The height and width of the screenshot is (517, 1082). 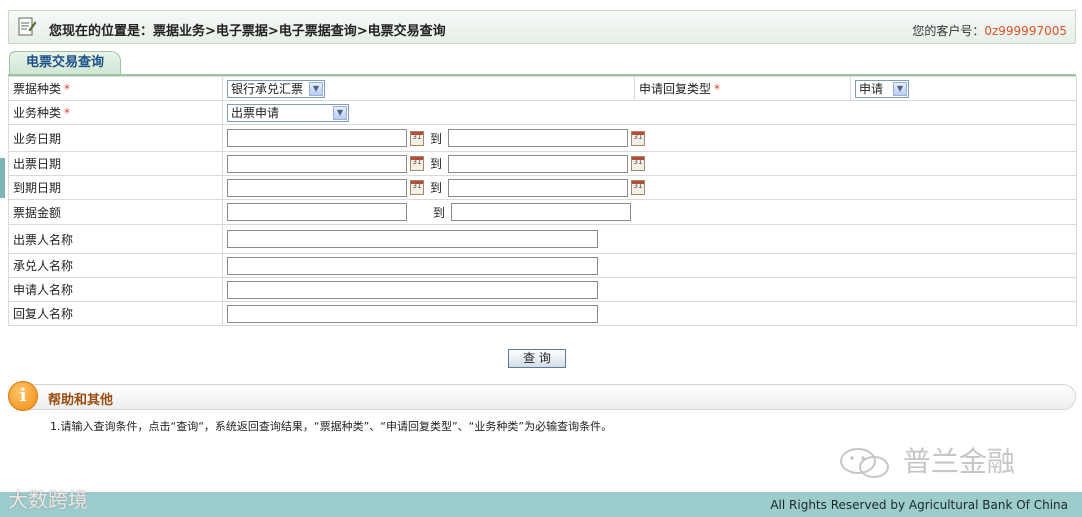 What do you see at coordinates (115, 212) in the screenshot?
I see `amount-label: 票据金额` at bounding box center [115, 212].